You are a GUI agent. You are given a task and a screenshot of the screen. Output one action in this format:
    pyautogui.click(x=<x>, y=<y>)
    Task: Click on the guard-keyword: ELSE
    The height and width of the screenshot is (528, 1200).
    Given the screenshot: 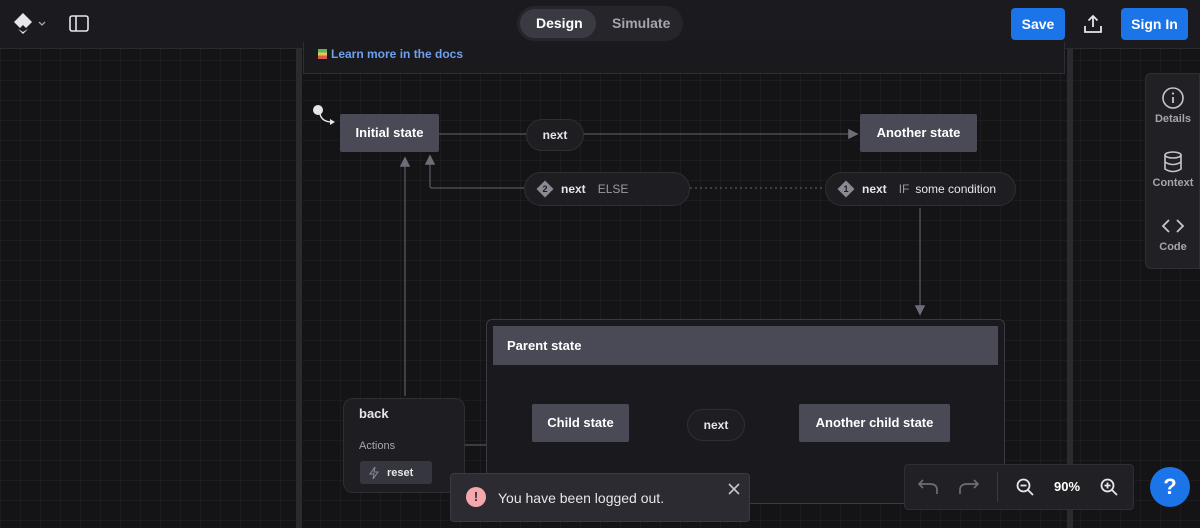 What is the action you would take?
    pyautogui.click(x=613, y=189)
    